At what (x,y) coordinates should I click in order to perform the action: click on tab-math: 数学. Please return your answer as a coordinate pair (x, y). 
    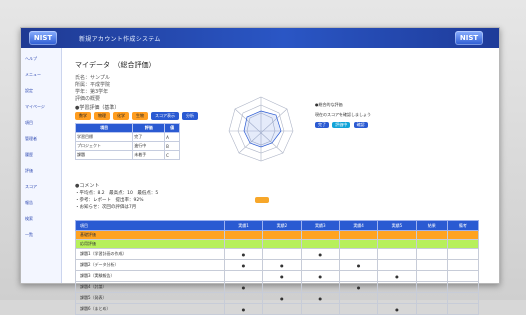
    Looking at the image, I should click on (83, 116).